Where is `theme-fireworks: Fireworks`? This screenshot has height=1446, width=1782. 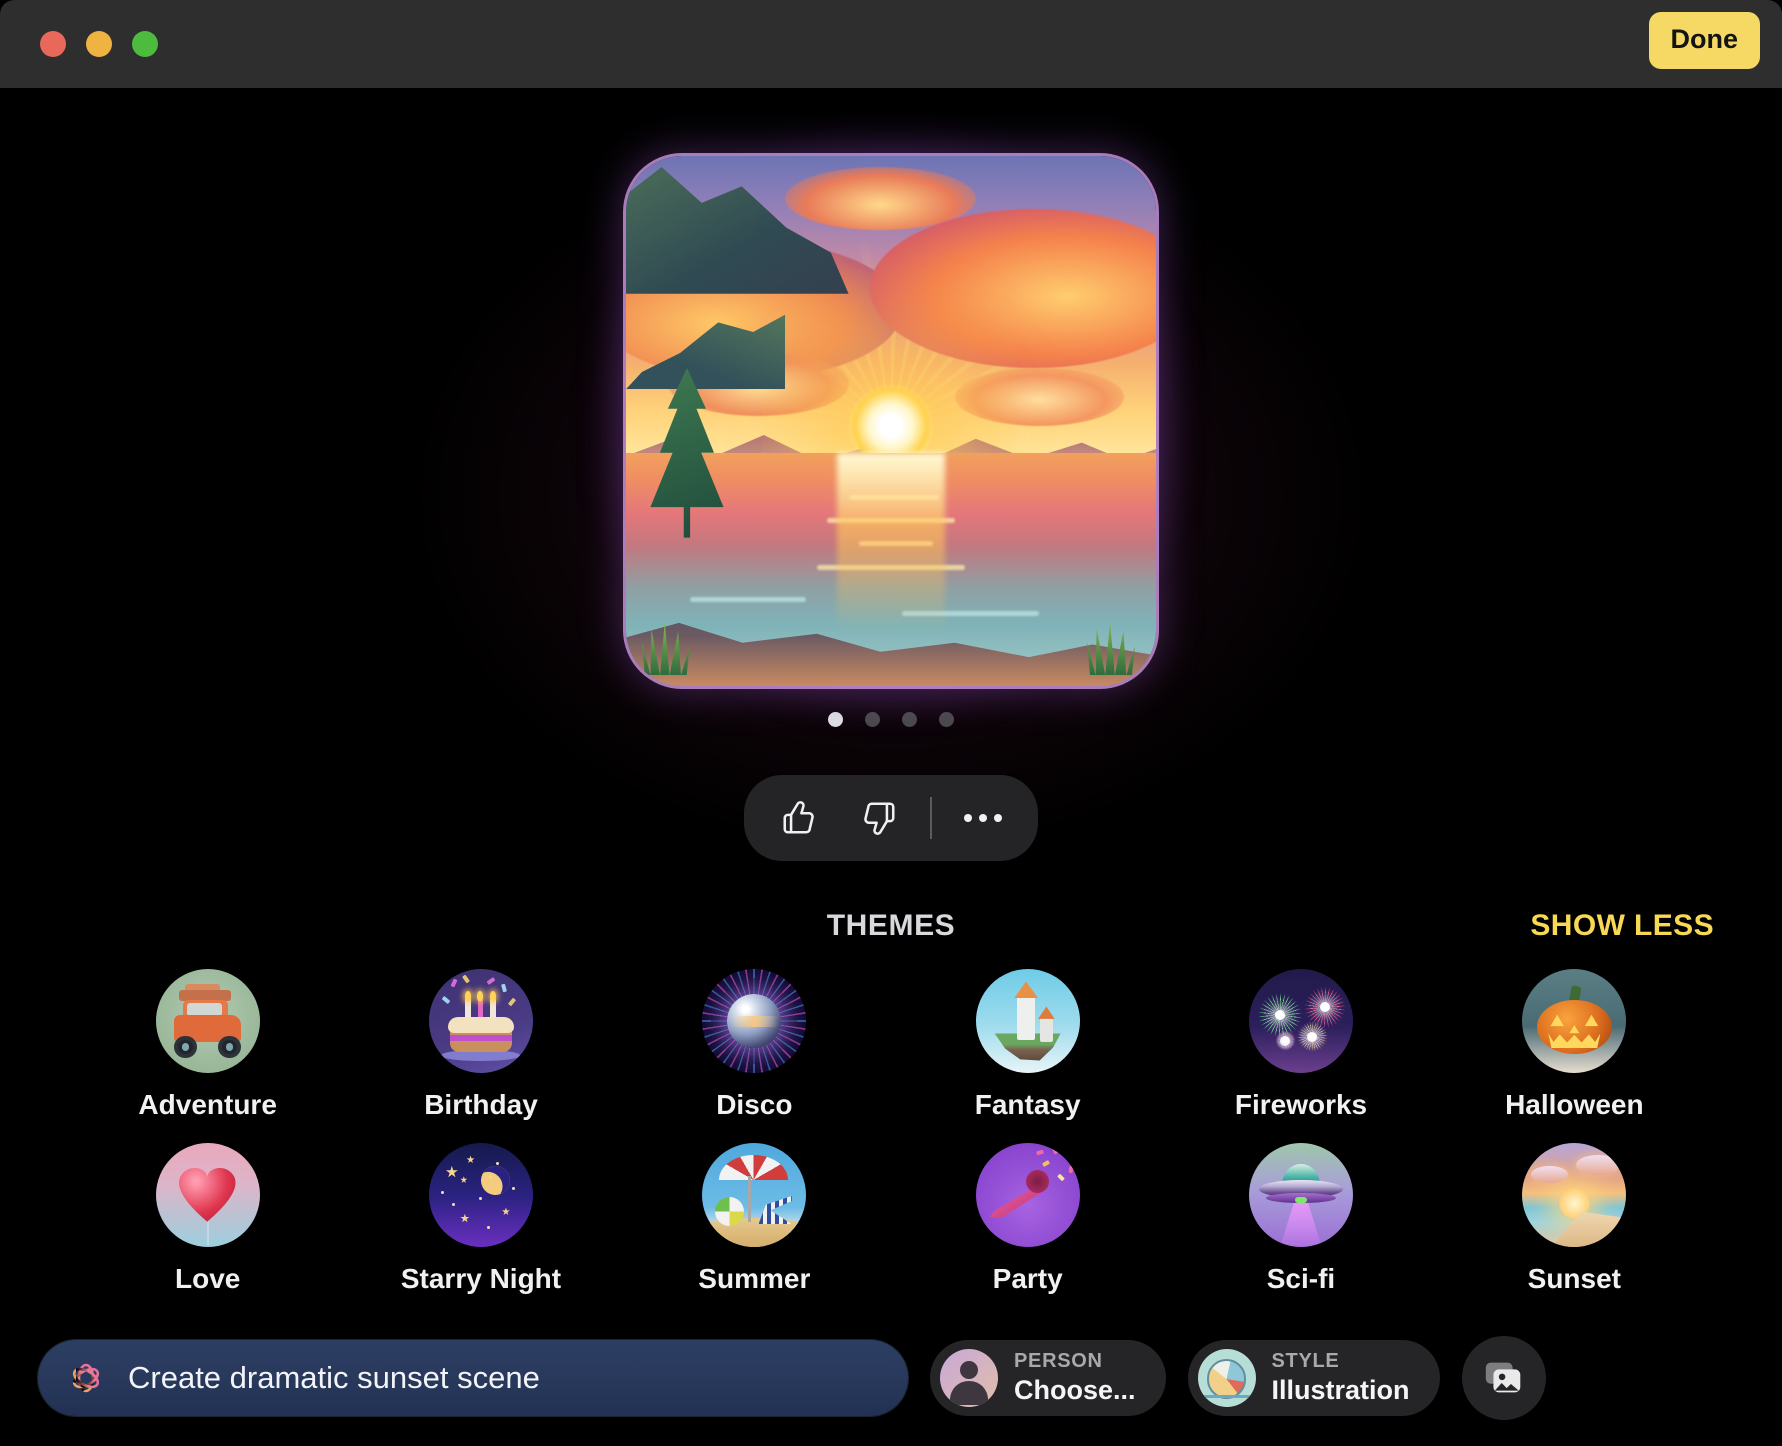
theme-fireworks: Fireworks is located at coordinates (1300, 1045).